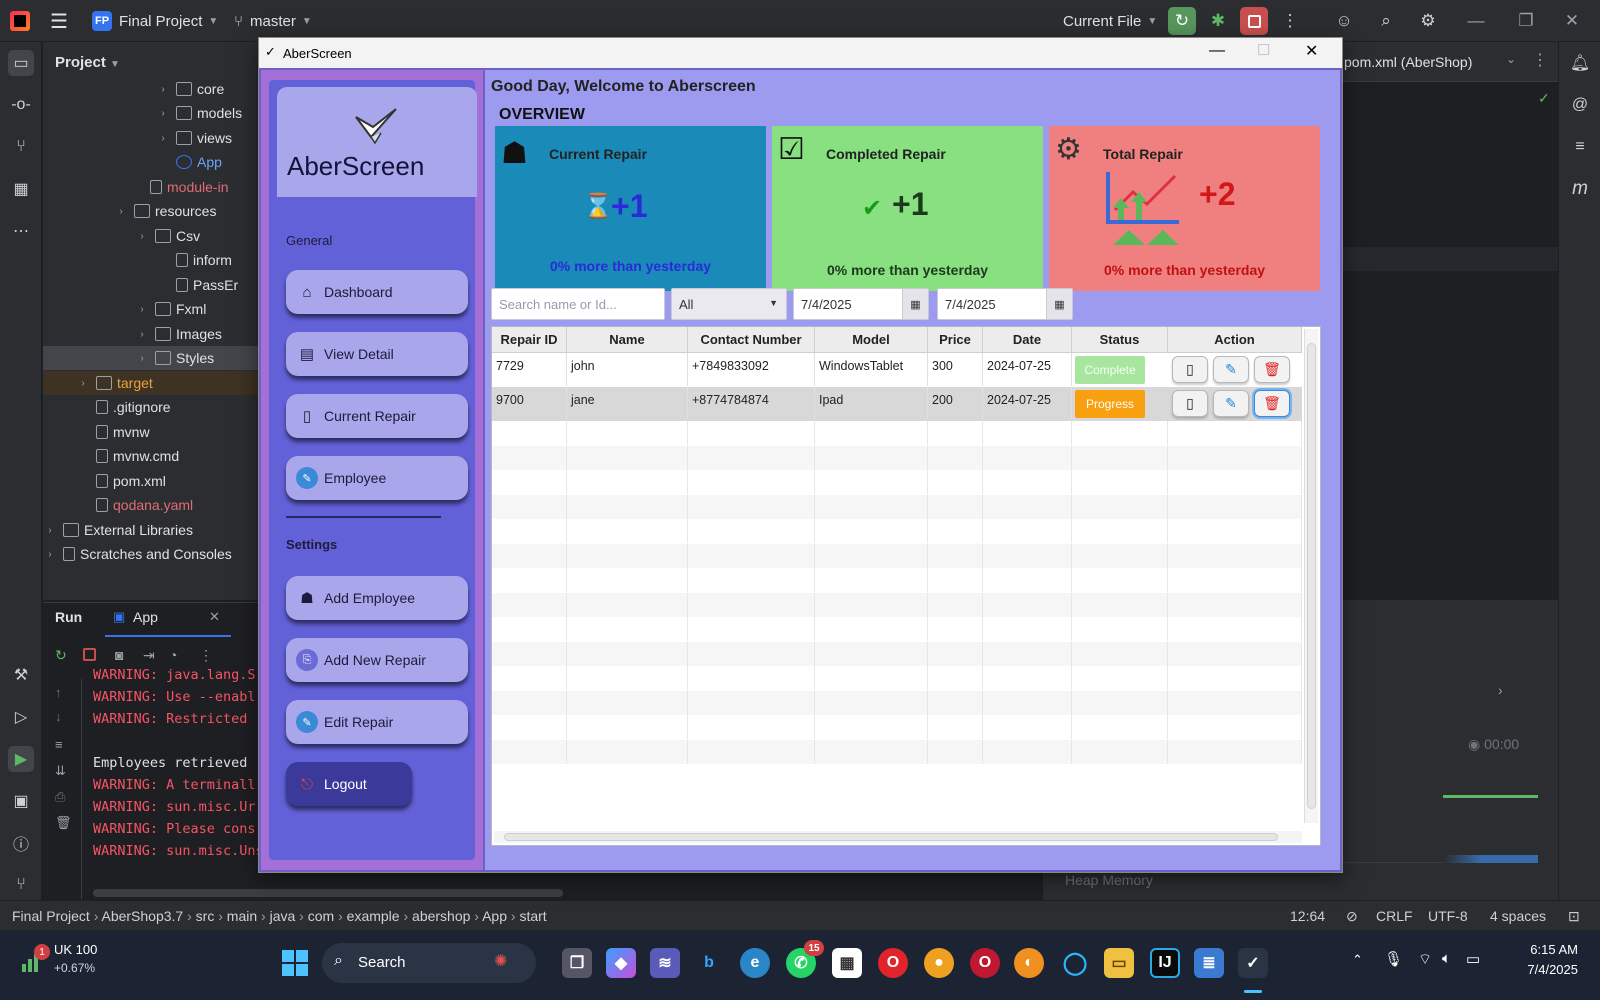 This screenshot has width=1600, height=1000. What do you see at coordinates (955, 340) in the screenshot?
I see `column-header: Price` at bounding box center [955, 340].